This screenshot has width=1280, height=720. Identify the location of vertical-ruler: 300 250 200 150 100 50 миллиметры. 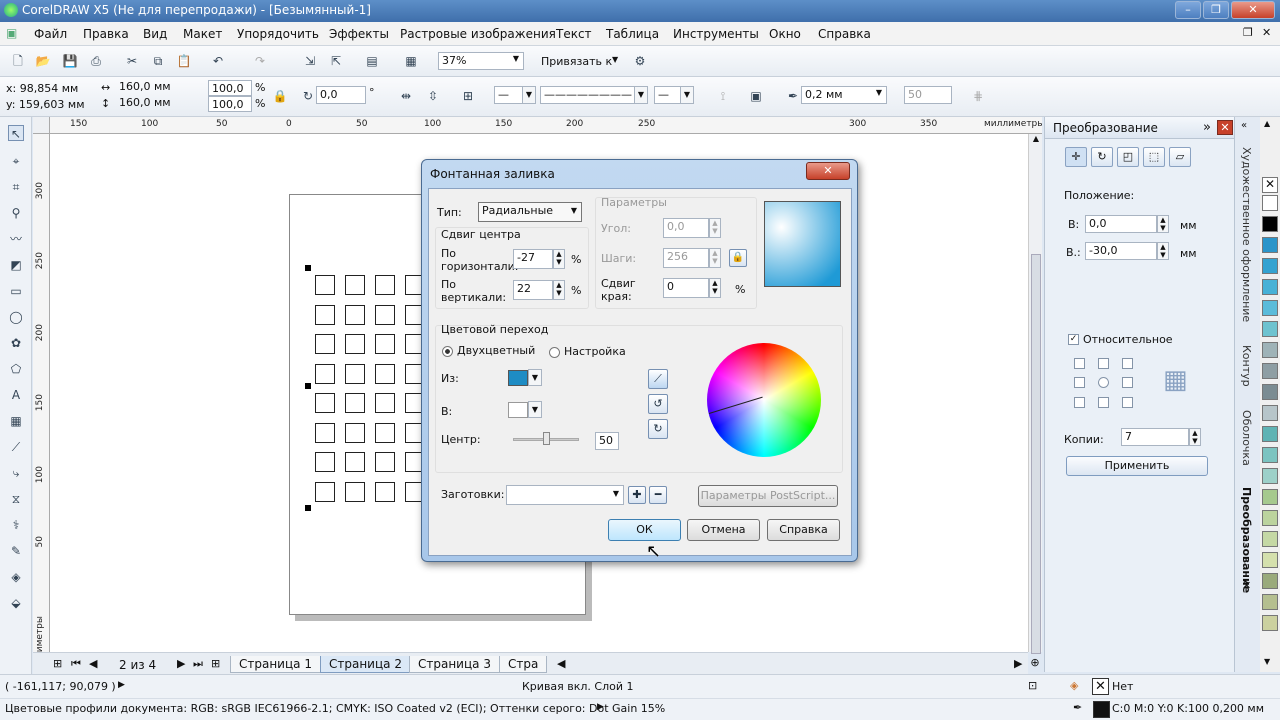
(41, 404).